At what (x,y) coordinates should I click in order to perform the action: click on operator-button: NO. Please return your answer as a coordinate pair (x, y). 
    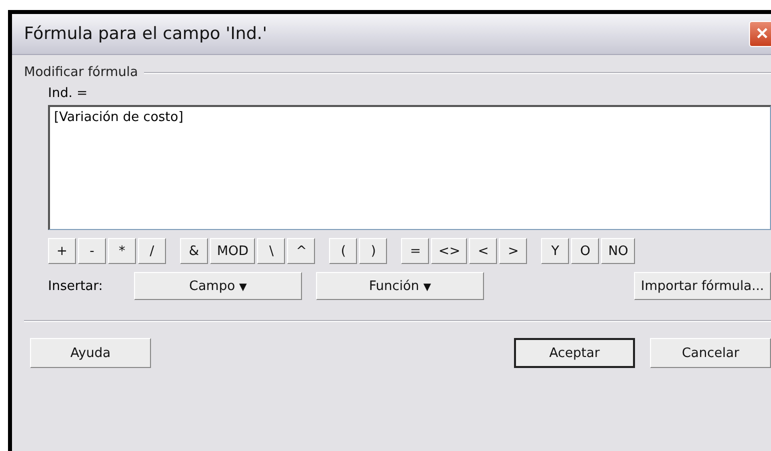
    Looking at the image, I should click on (618, 251).